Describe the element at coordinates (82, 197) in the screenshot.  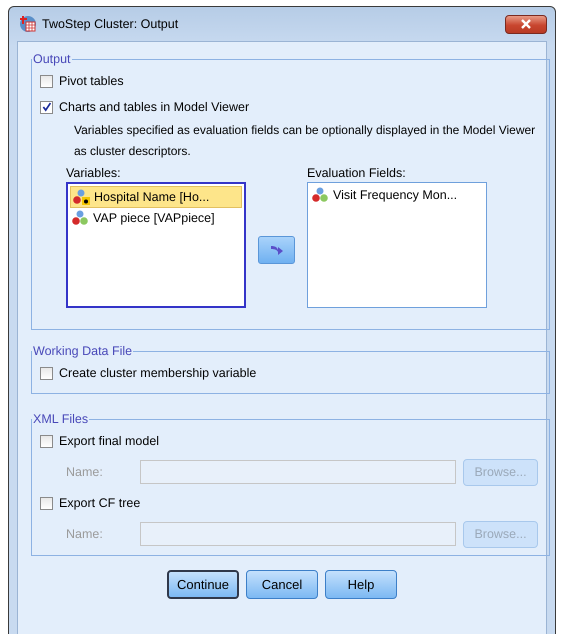
I see `string-variable-icon` at that location.